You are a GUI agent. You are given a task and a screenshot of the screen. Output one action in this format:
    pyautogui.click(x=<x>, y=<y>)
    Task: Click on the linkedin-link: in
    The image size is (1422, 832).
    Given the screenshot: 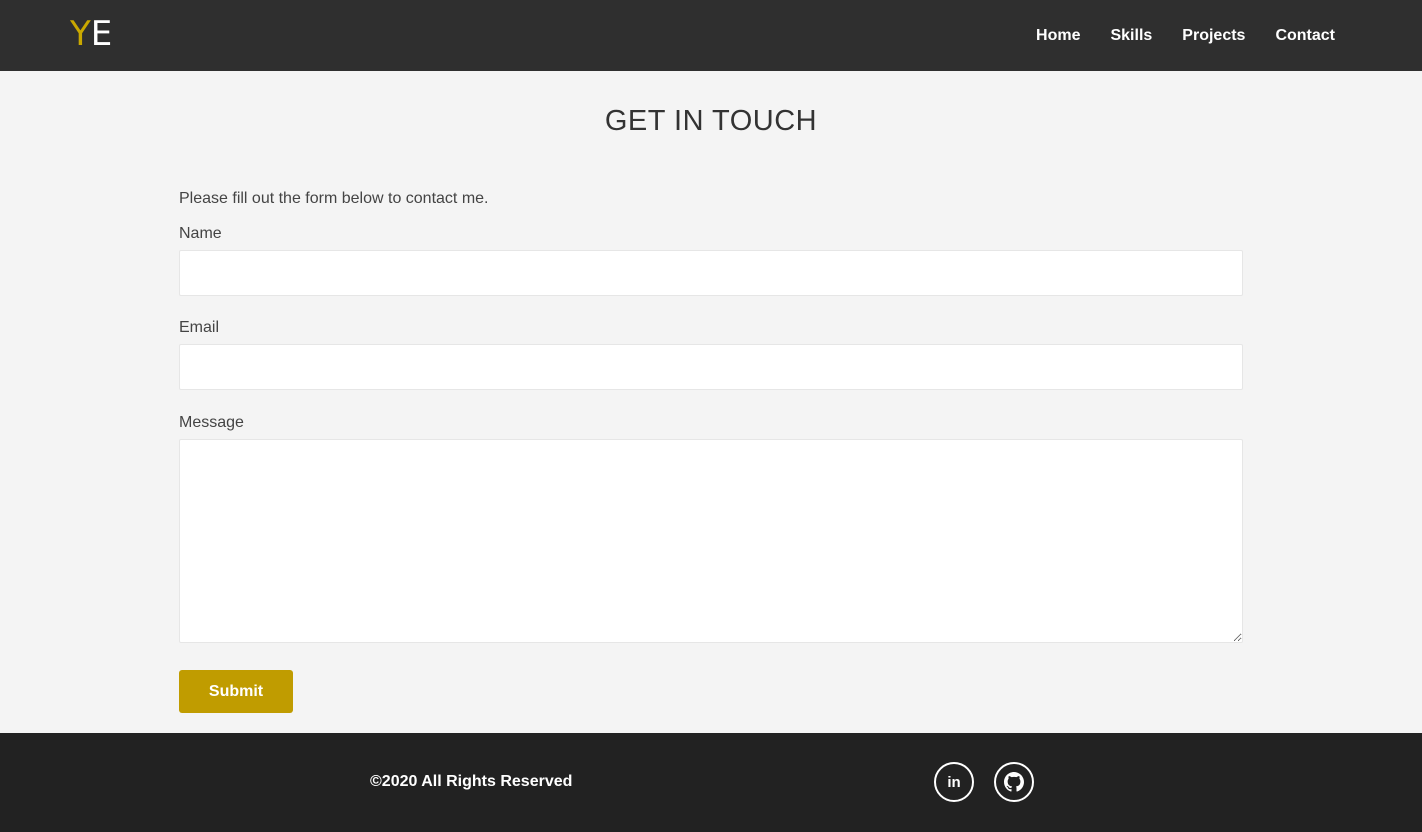 What is the action you would take?
    pyautogui.click(x=954, y=782)
    